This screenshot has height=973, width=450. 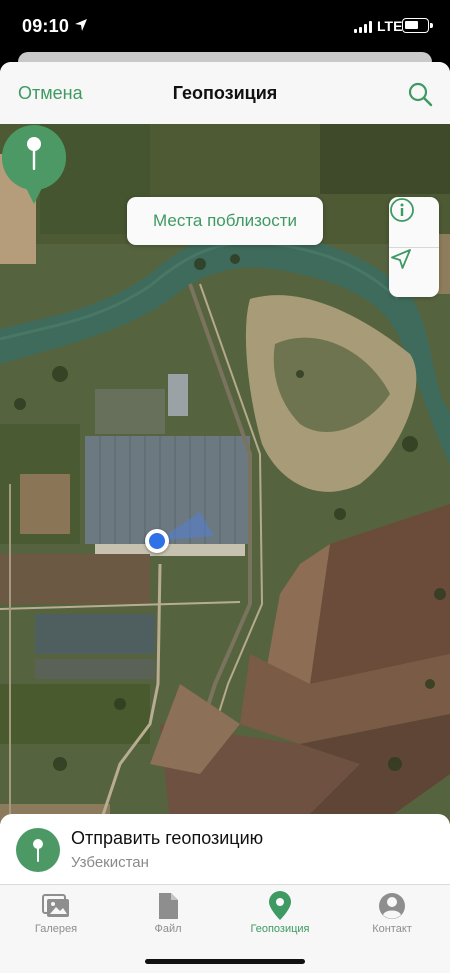 I want to click on map-info-button, so click(x=414, y=222).